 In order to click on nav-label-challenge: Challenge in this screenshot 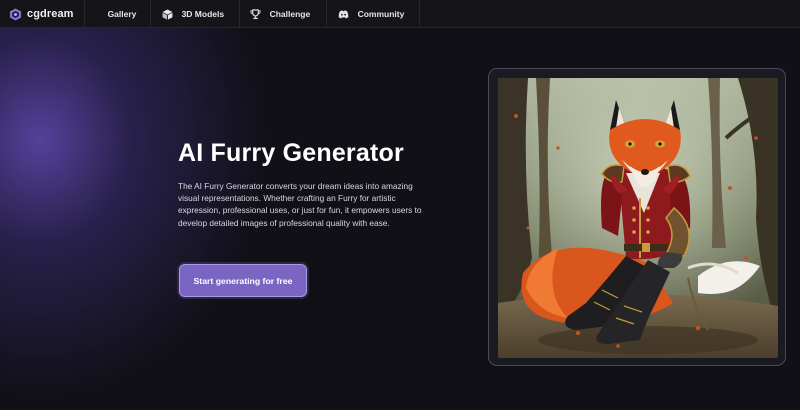, I will do `click(290, 14)`.